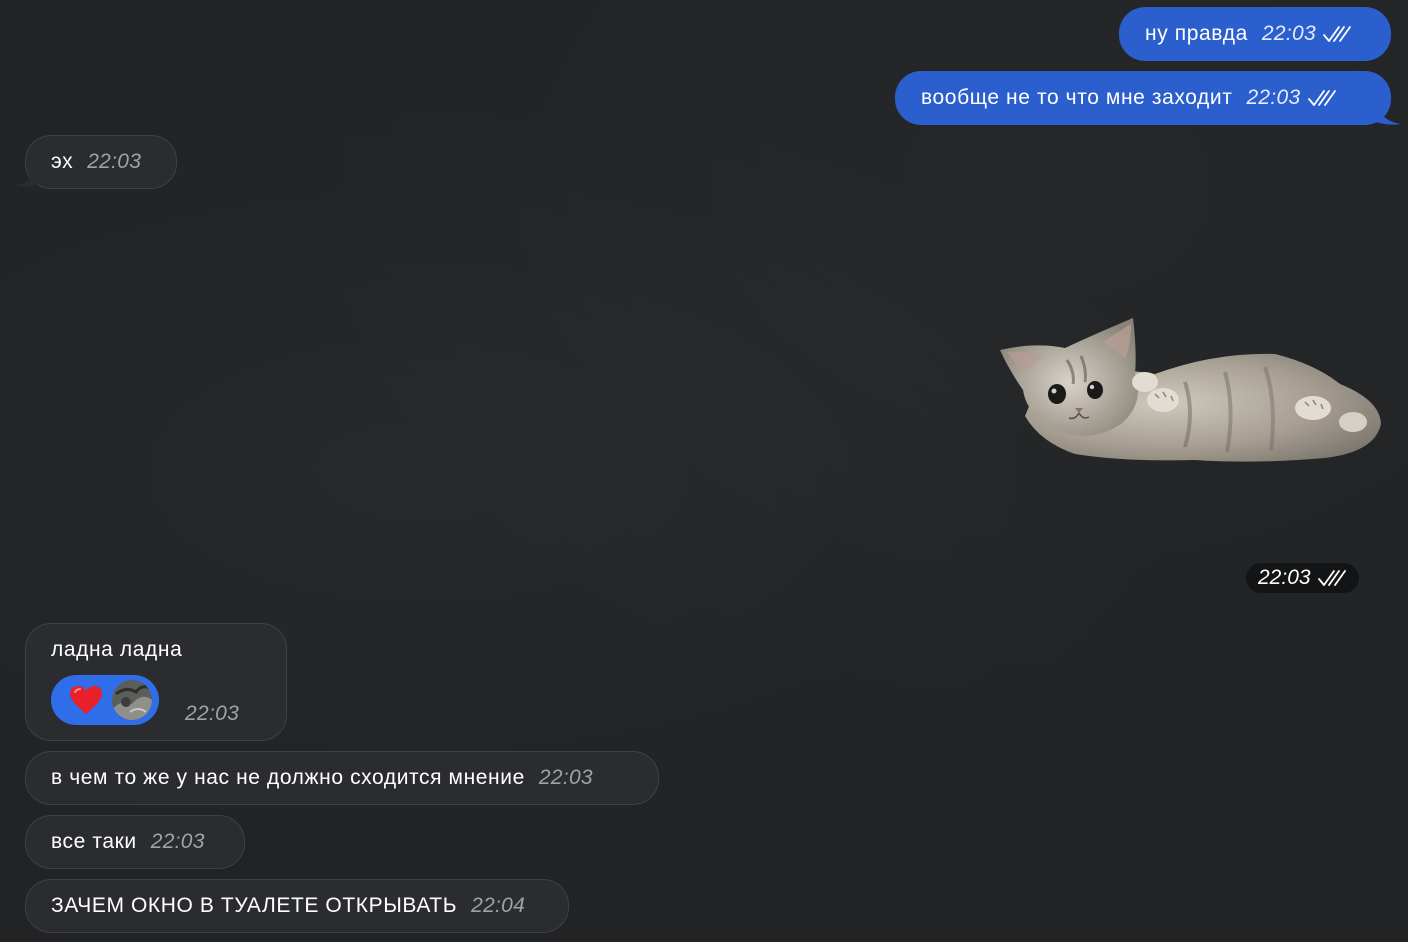  I want to click on message-text: эх, so click(62, 161).